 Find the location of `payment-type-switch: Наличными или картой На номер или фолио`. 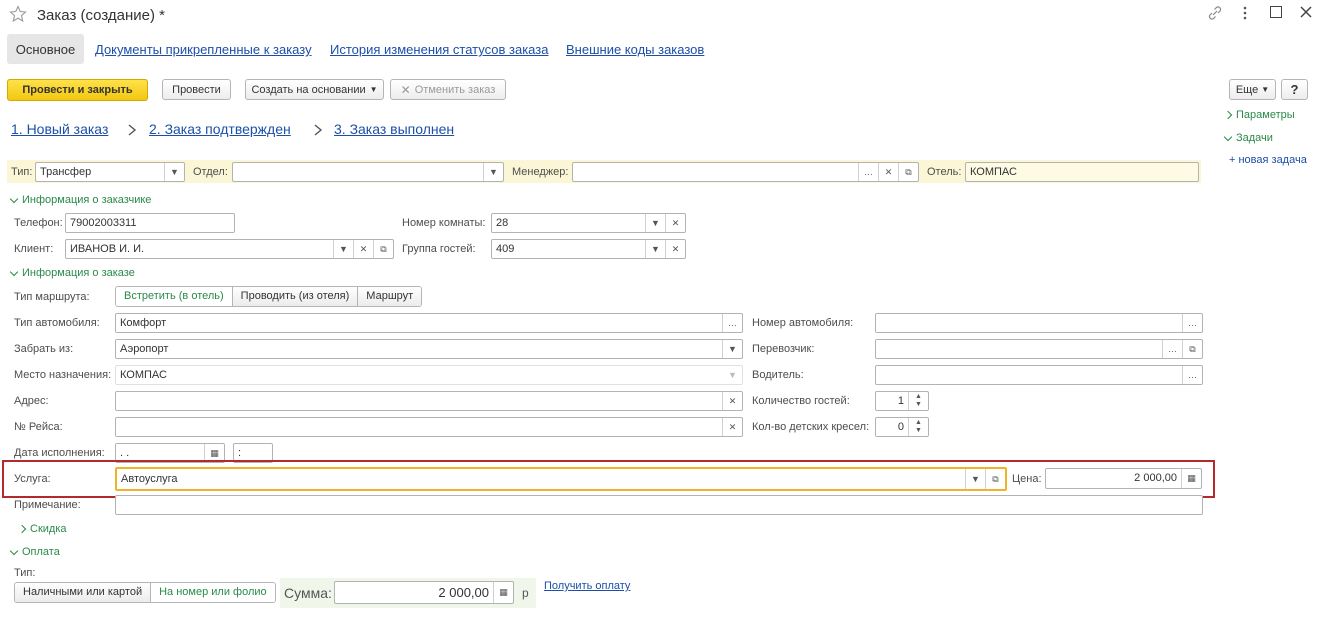

payment-type-switch: Наличными или картой На номер или фолио is located at coordinates (145, 592).